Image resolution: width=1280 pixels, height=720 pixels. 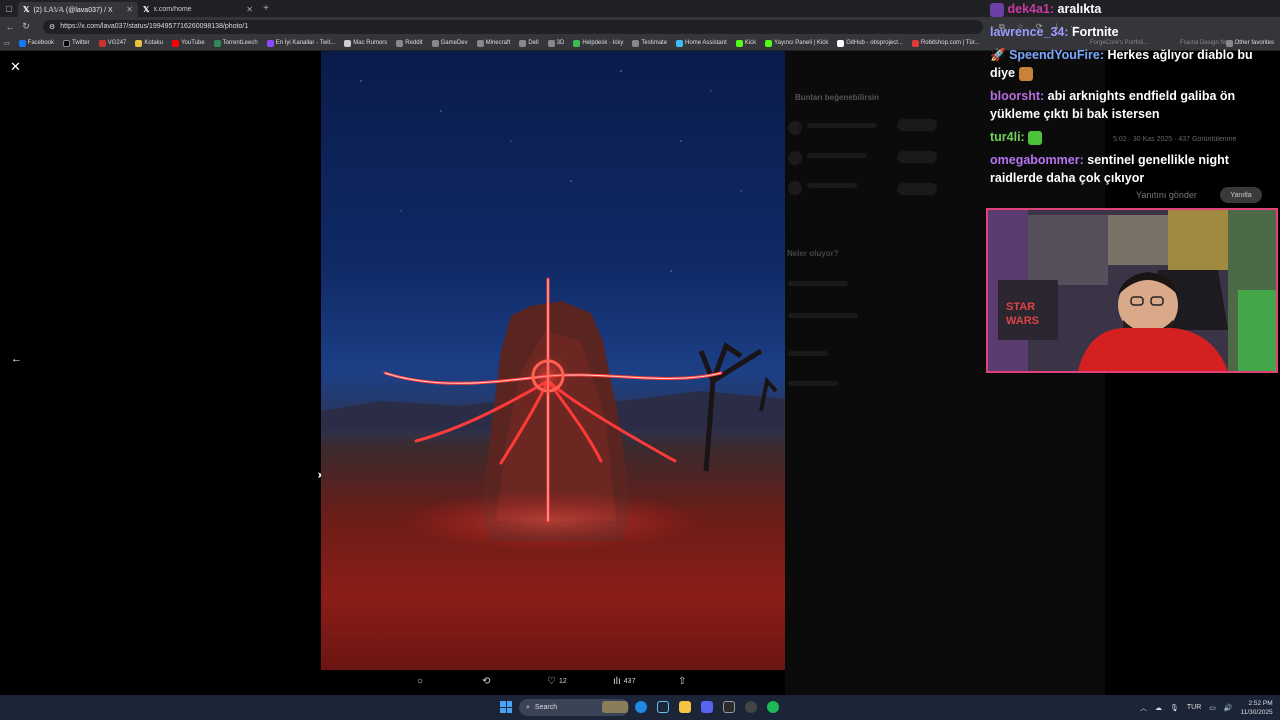 I want to click on chat-username: SpeendYouFire:, so click(x=1056, y=55).